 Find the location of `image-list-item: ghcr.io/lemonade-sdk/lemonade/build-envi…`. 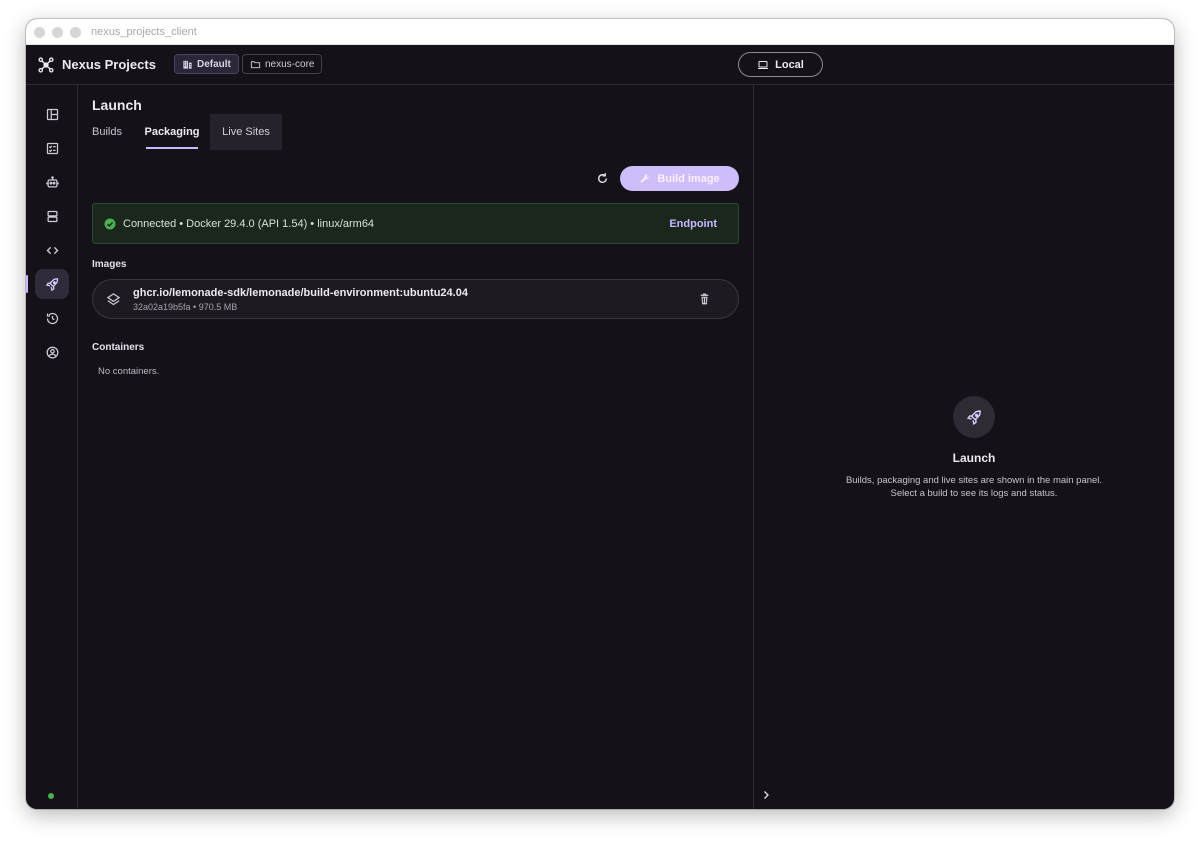

image-list-item: ghcr.io/lemonade-sdk/lemonade/build-envi… is located at coordinates (415, 299).